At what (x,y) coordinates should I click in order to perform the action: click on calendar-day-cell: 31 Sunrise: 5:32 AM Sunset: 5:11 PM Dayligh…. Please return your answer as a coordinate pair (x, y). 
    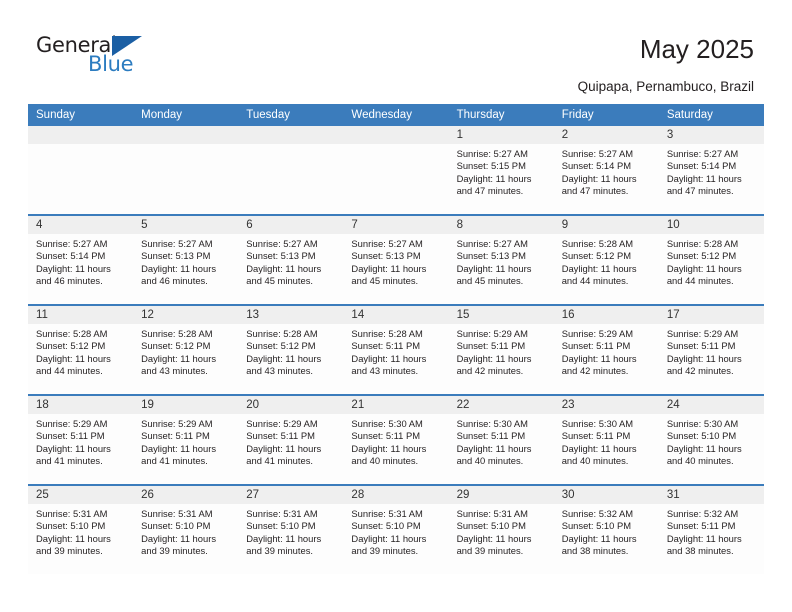
    Looking at the image, I should click on (711, 529).